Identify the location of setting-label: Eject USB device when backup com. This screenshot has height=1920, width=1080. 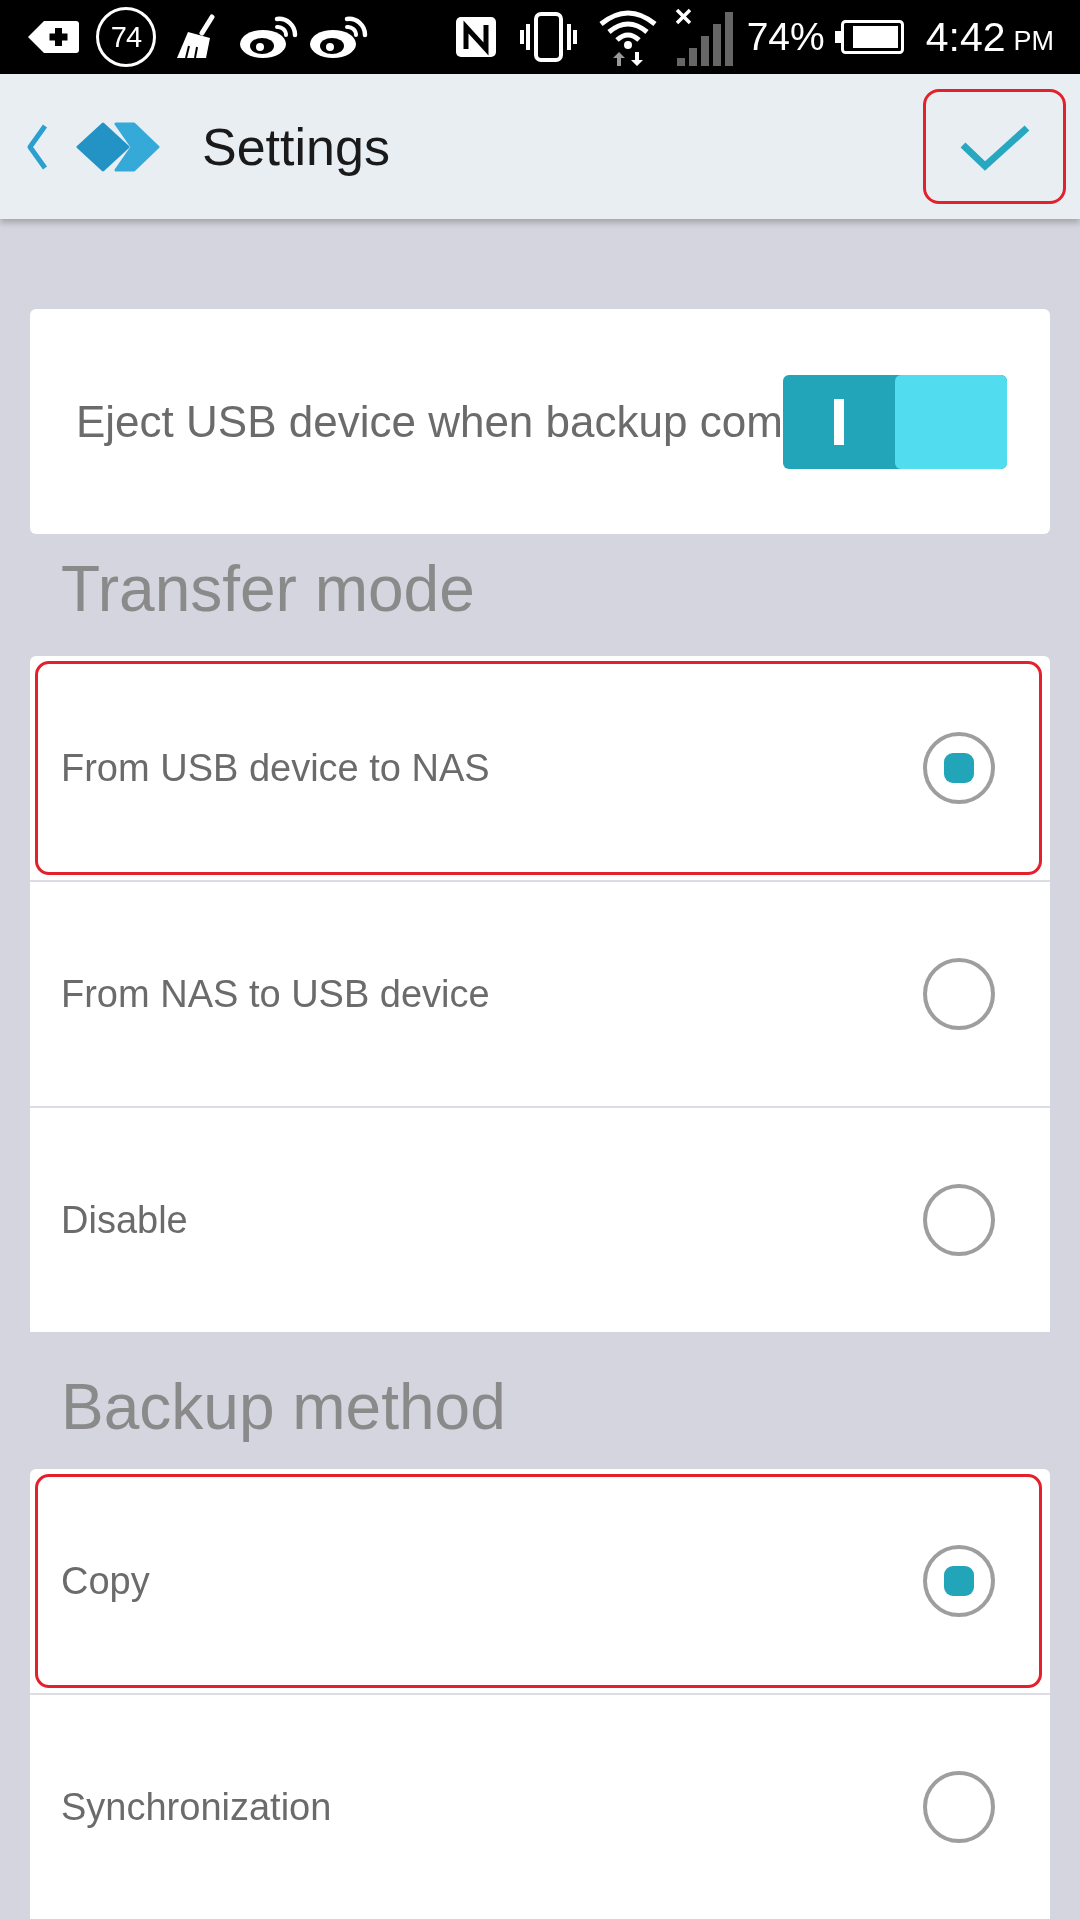
(429, 421).